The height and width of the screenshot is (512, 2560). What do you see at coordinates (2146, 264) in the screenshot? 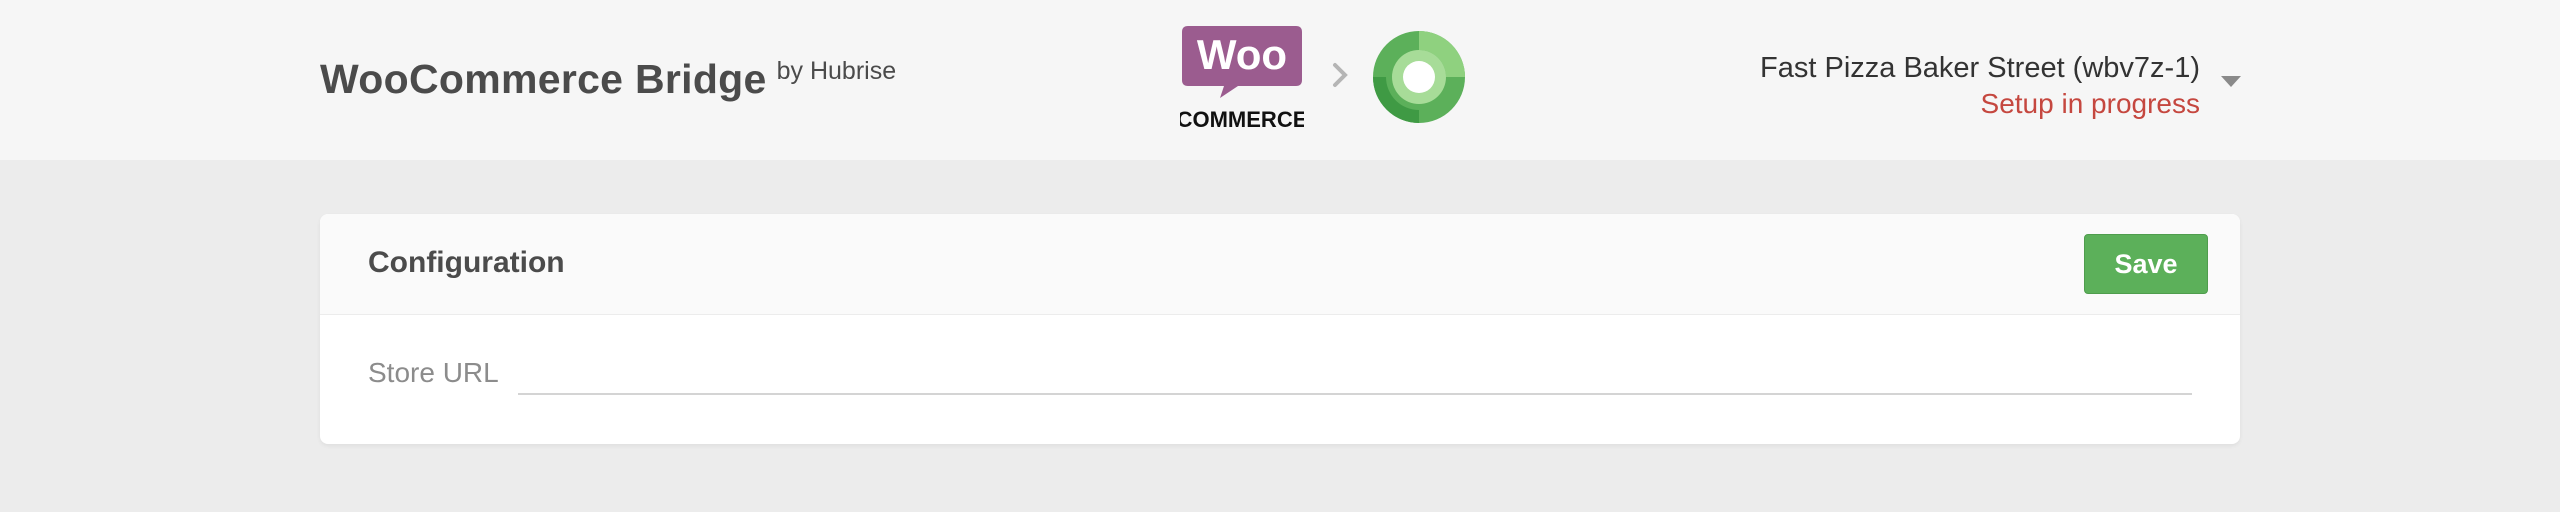
I see `save-button: Save` at bounding box center [2146, 264].